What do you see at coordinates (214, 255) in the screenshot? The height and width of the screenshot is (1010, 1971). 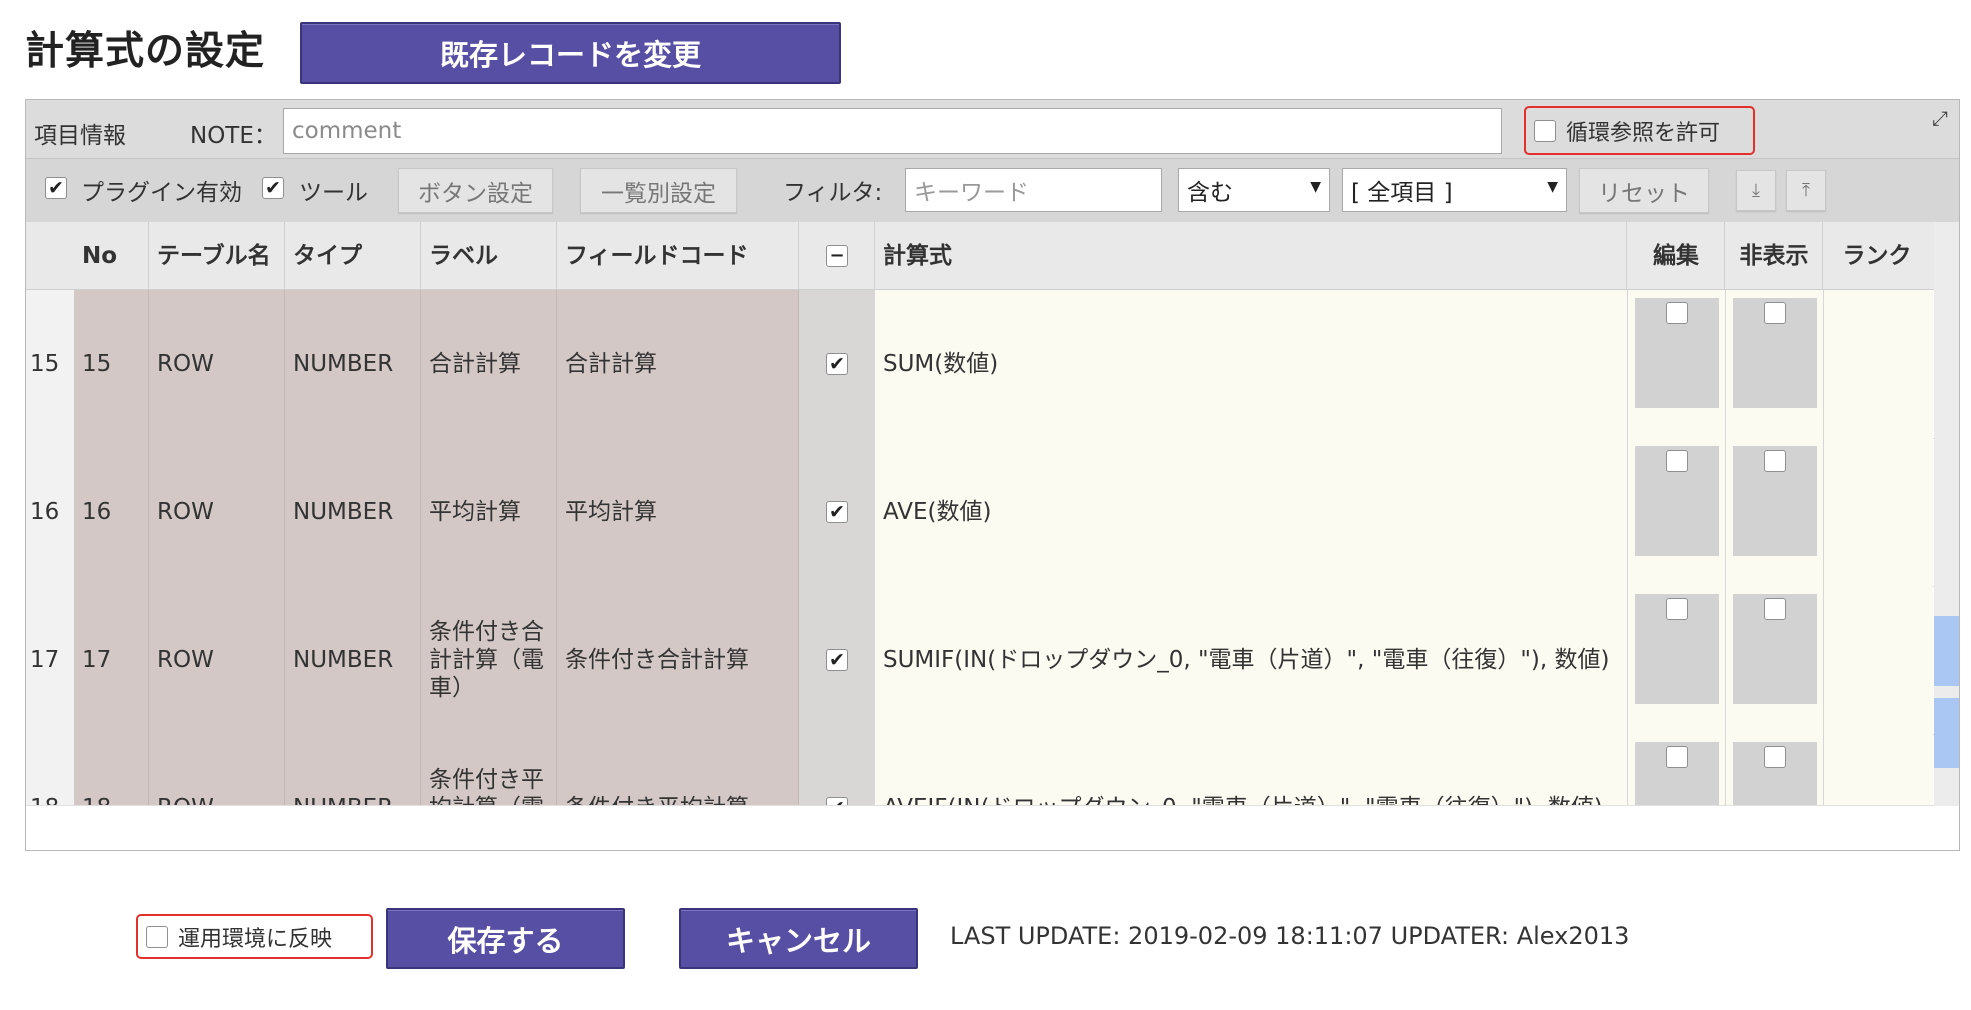 I see `column-header-table-name: テーブル名` at bounding box center [214, 255].